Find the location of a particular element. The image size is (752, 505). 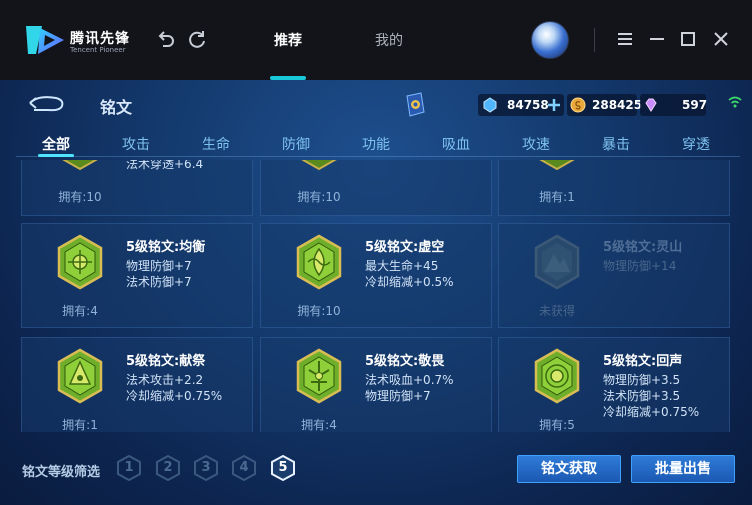

inscription-card-sacrifice: 5级铭文:献祭 法术攻击+2.2 冷却缩减+0.75% 拥有:1 is located at coordinates (137, 384).